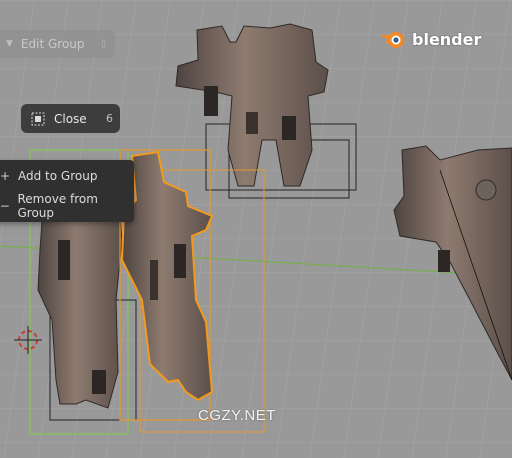 The height and width of the screenshot is (458, 512). Describe the element at coordinates (237, 415) in the screenshot. I see `watermark-text: CGZY.NET` at that location.